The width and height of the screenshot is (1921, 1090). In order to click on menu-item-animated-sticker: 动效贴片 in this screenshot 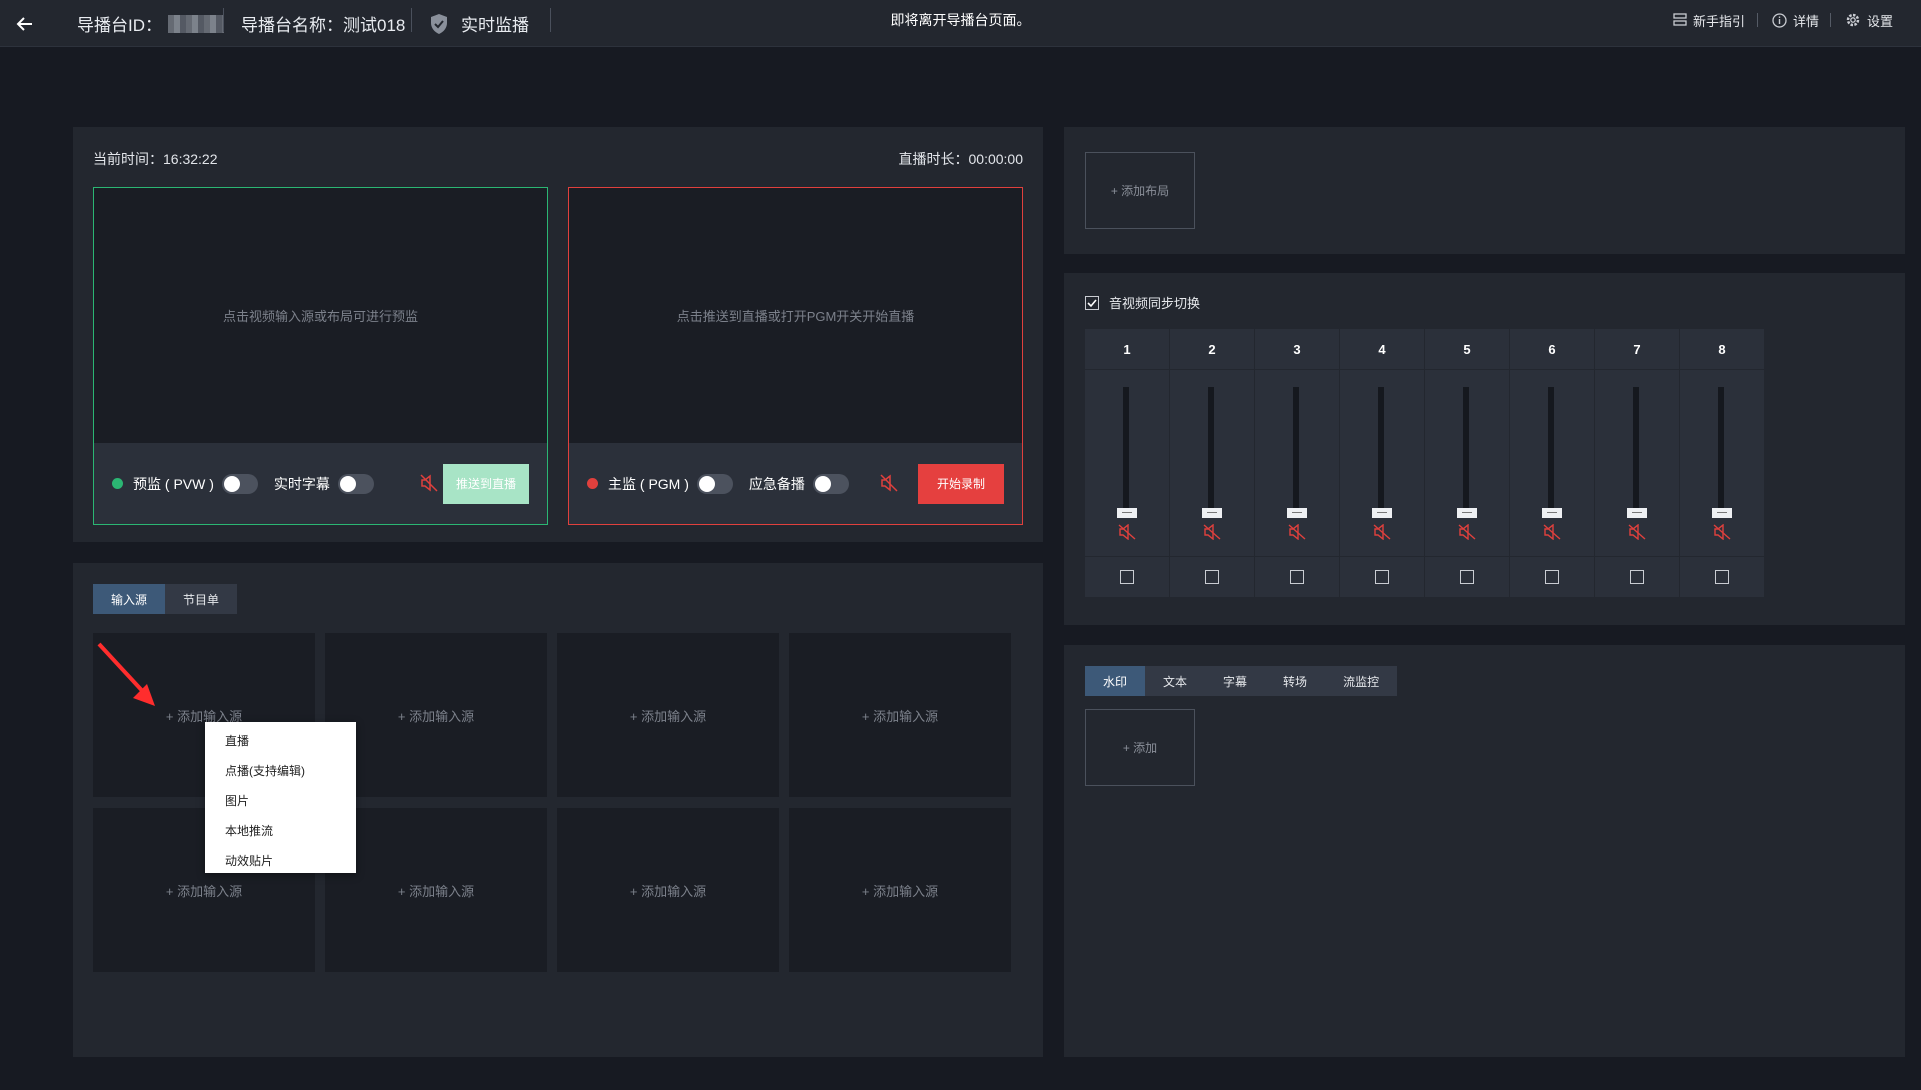, I will do `click(280, 860)`.